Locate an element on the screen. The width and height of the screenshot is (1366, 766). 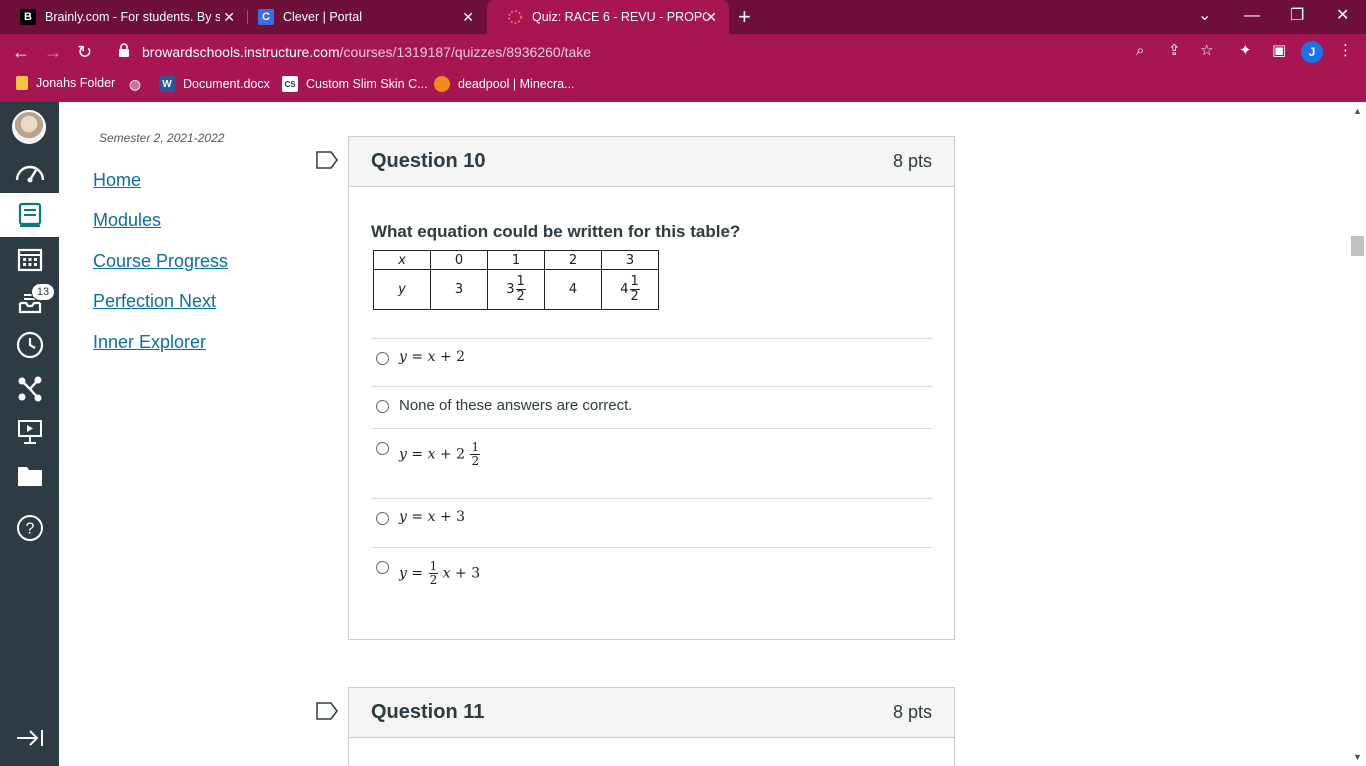
nav-courses is located at coordinates (29, 215).